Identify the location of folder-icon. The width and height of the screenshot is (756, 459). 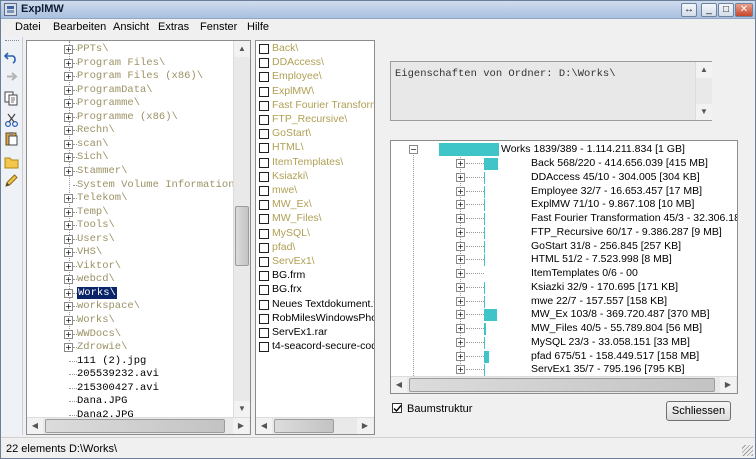
(11, 162).